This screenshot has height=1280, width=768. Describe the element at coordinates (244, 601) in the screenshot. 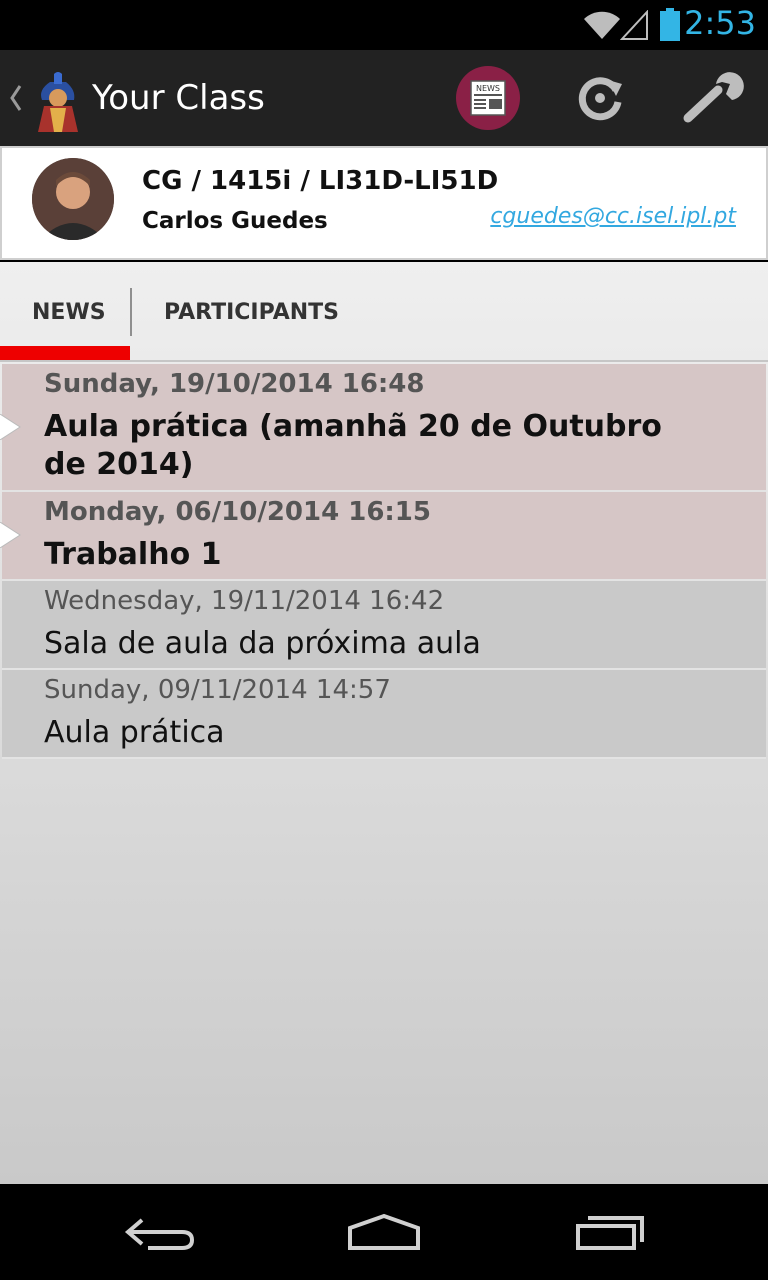

I see `news-date: Wednesday, 19/11/2014 16:42` at that location.